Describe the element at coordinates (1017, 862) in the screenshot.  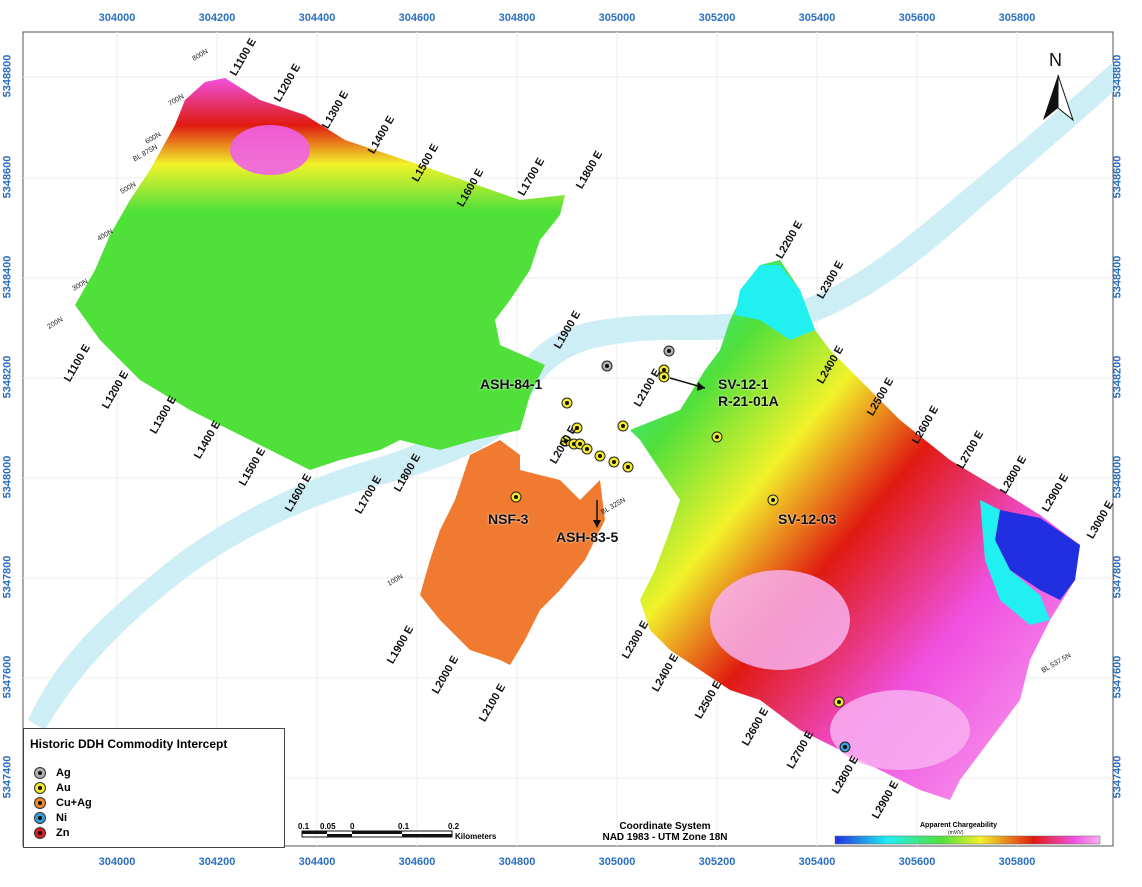
I see `x-tick-bottom: 305800` at that location.